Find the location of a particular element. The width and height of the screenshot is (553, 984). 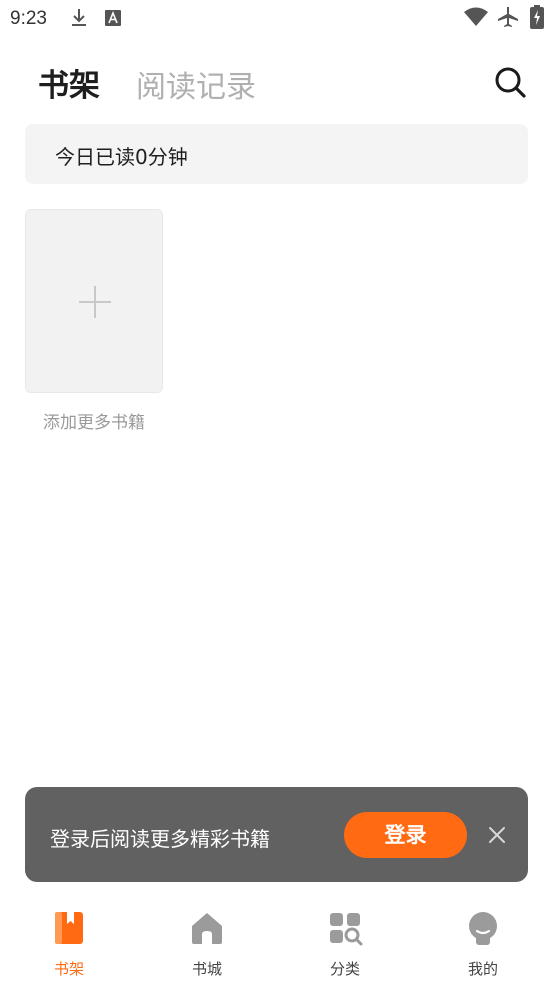

login-prompt-toast: 登录后阅读更多精彩书籍 登录 is located at coordinates (276, 834).